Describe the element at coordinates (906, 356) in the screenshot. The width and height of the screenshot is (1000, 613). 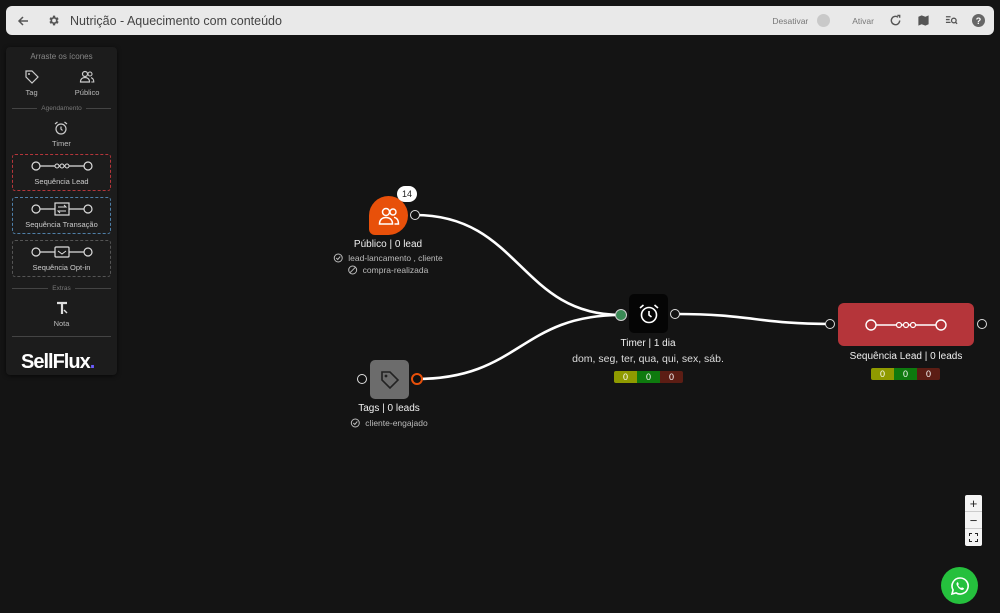
I see `sequence-title: Sequência Lead | 0 leads` at that location.